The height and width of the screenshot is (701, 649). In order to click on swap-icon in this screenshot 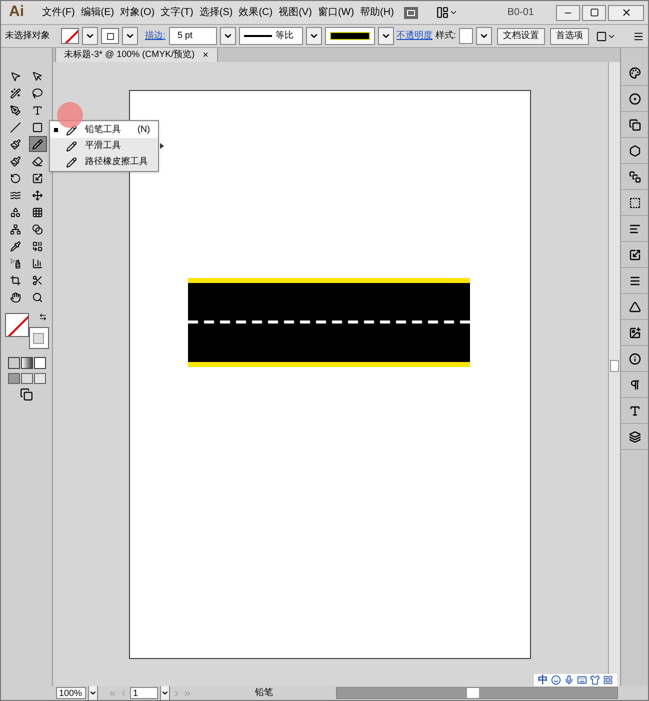, I will do `click(42, 317)`.